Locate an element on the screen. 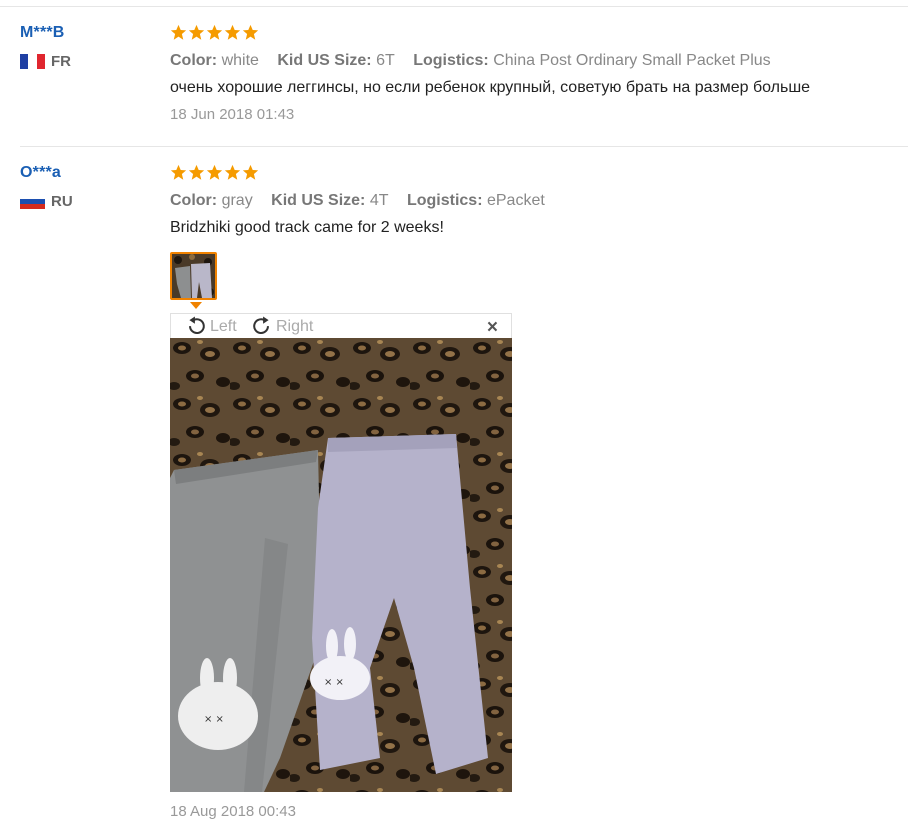  close-icon: × is located at coordinates (492, 328).